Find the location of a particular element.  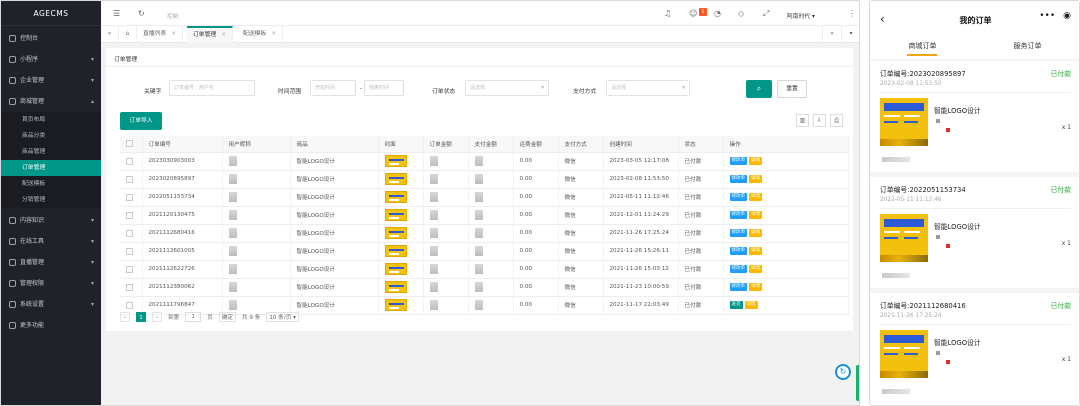

message-icon: ☺ is located at coordinates (693, 13).